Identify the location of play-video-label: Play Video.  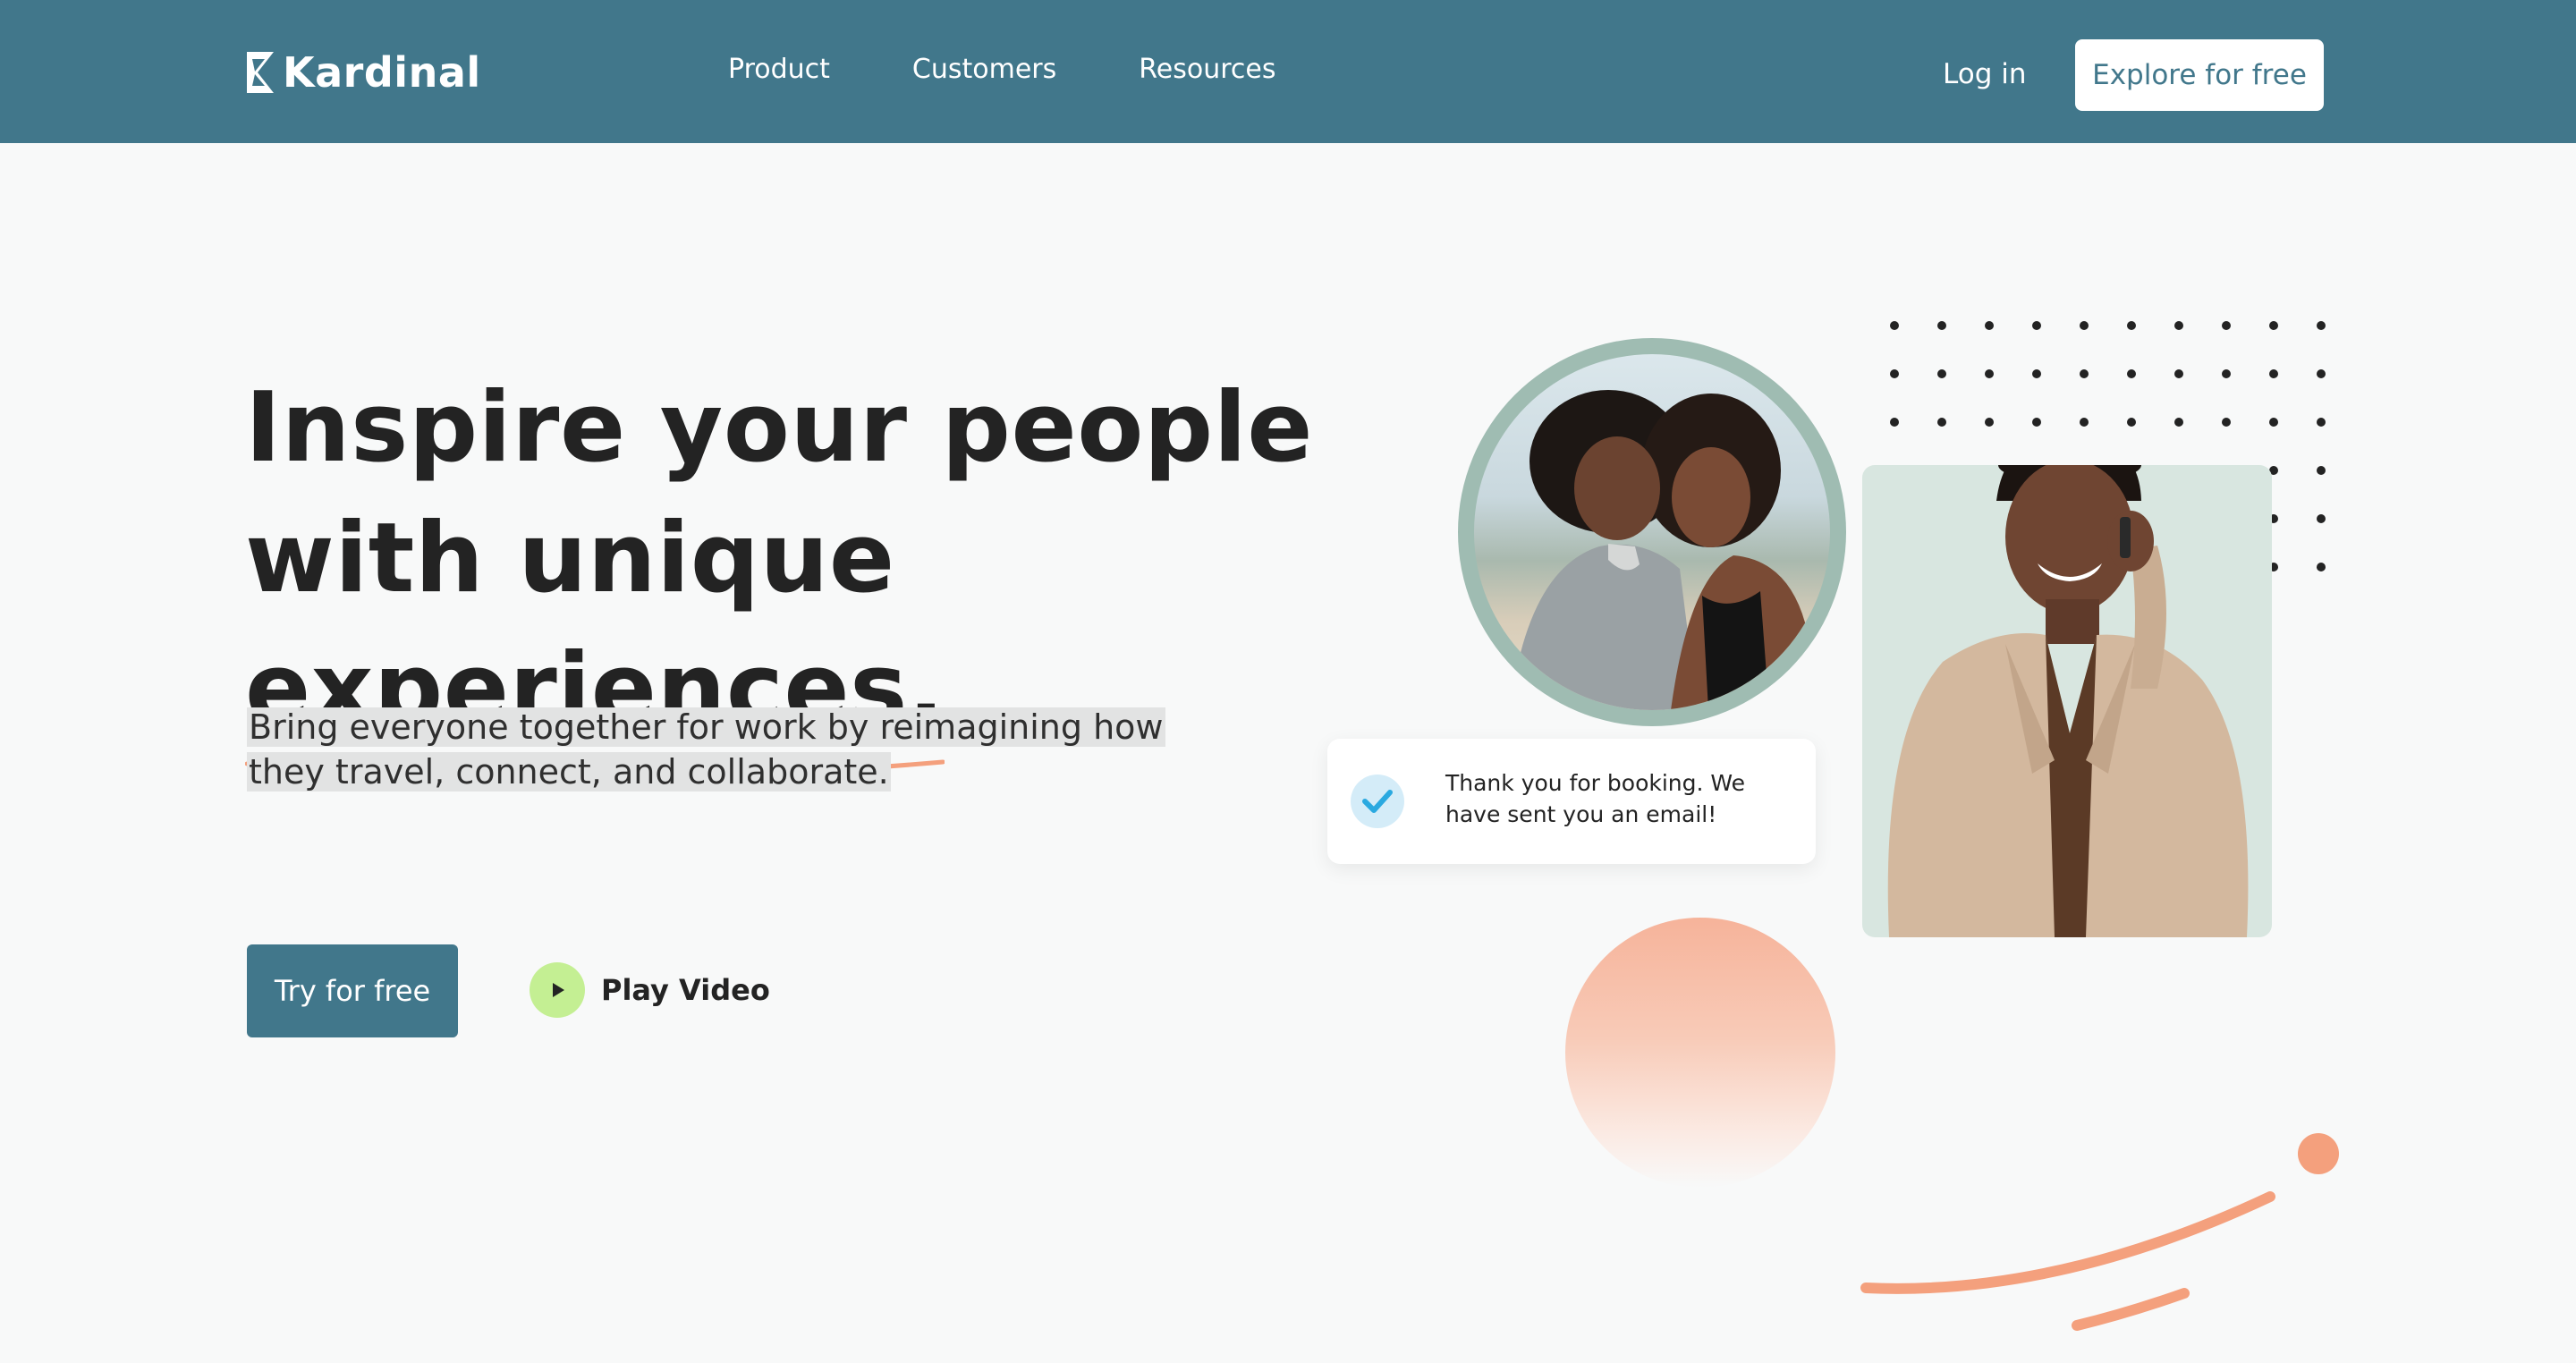
(685, 990).